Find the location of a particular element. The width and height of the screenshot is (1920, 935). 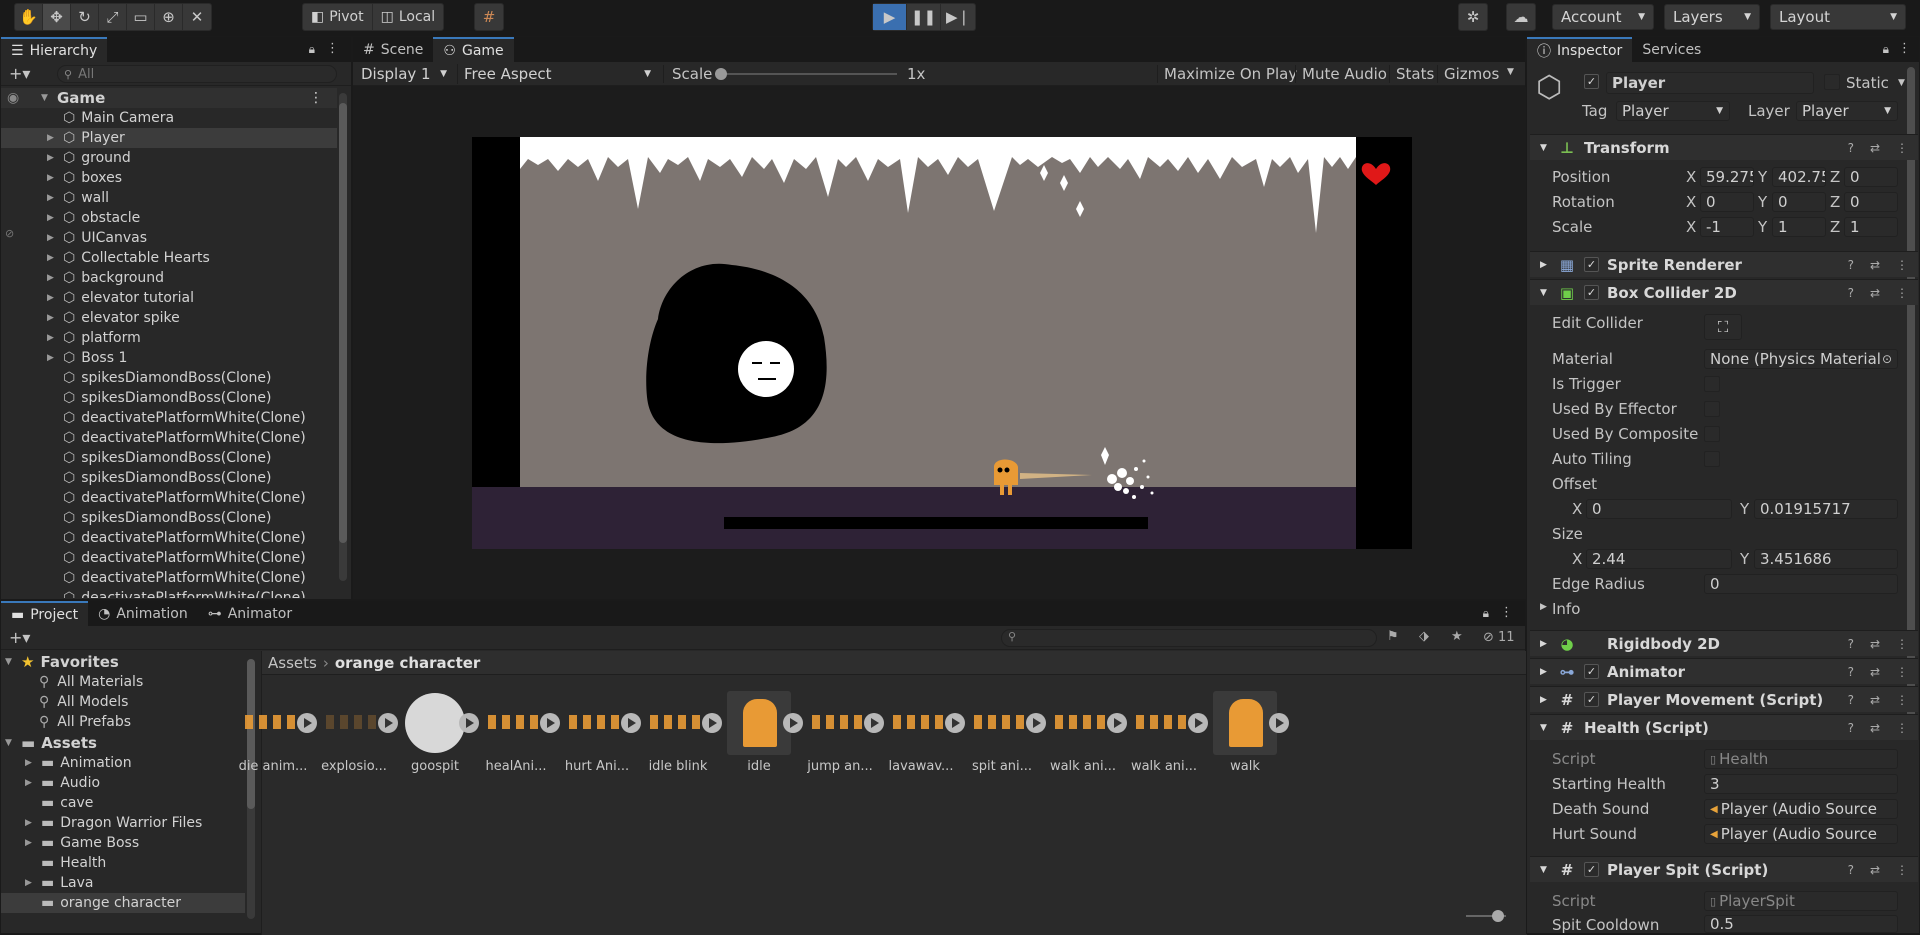

transform-sx-field: -1 is located at coordinates (1727, 227).